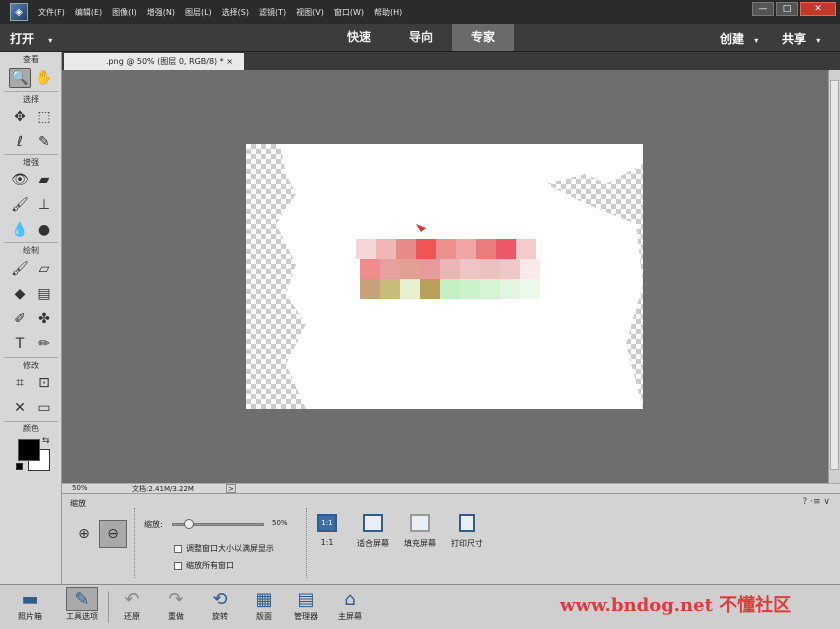 The width and height of the screenshot is (840, 629). I want to click on scrollbar-thumb, so click(834, 275).